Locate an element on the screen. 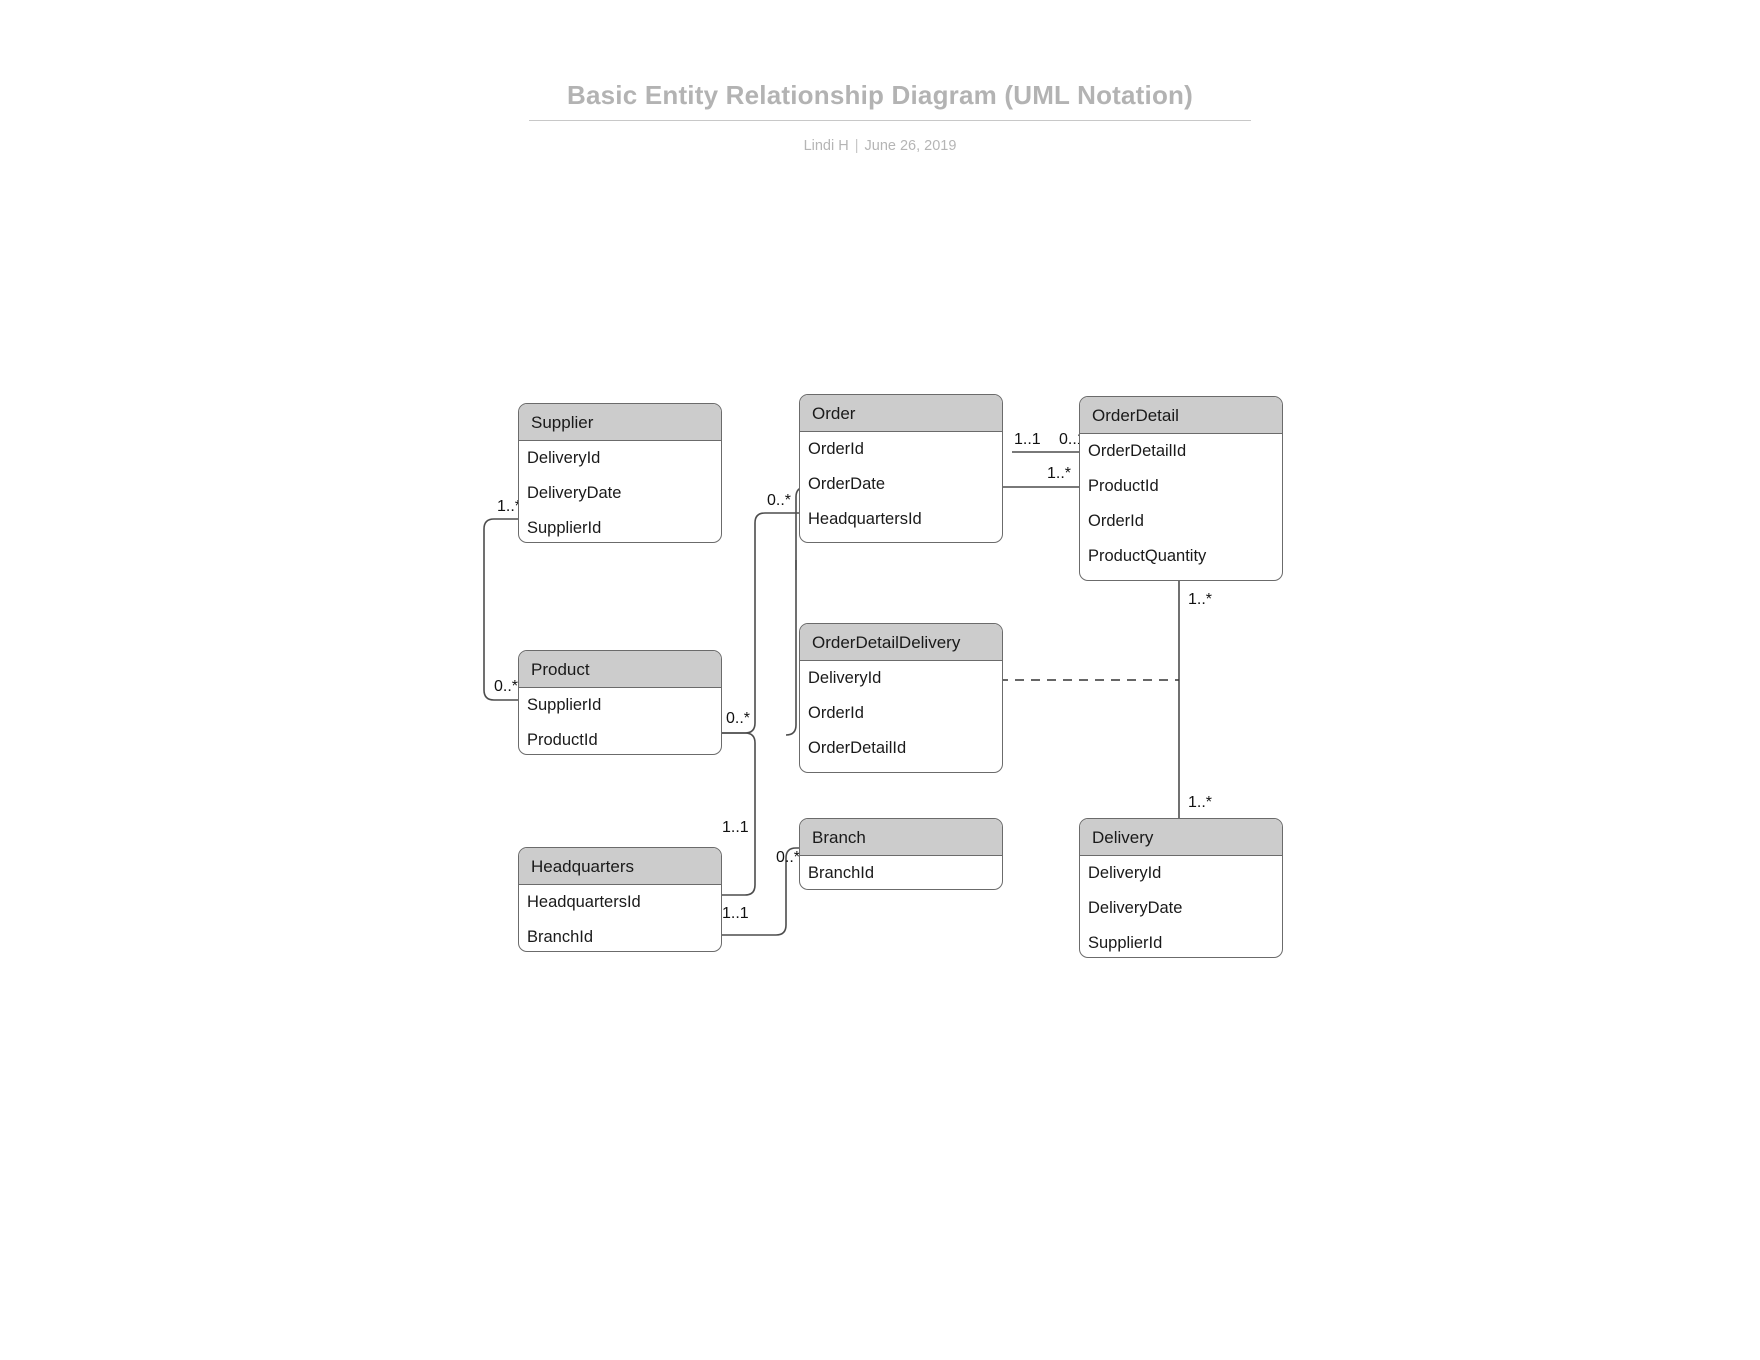 Image resolution: width=1760 pixels, height=1360 pixels. cardinality-order-to-orderdetail-source: 1..1 is located at coordinates (1027, 439).